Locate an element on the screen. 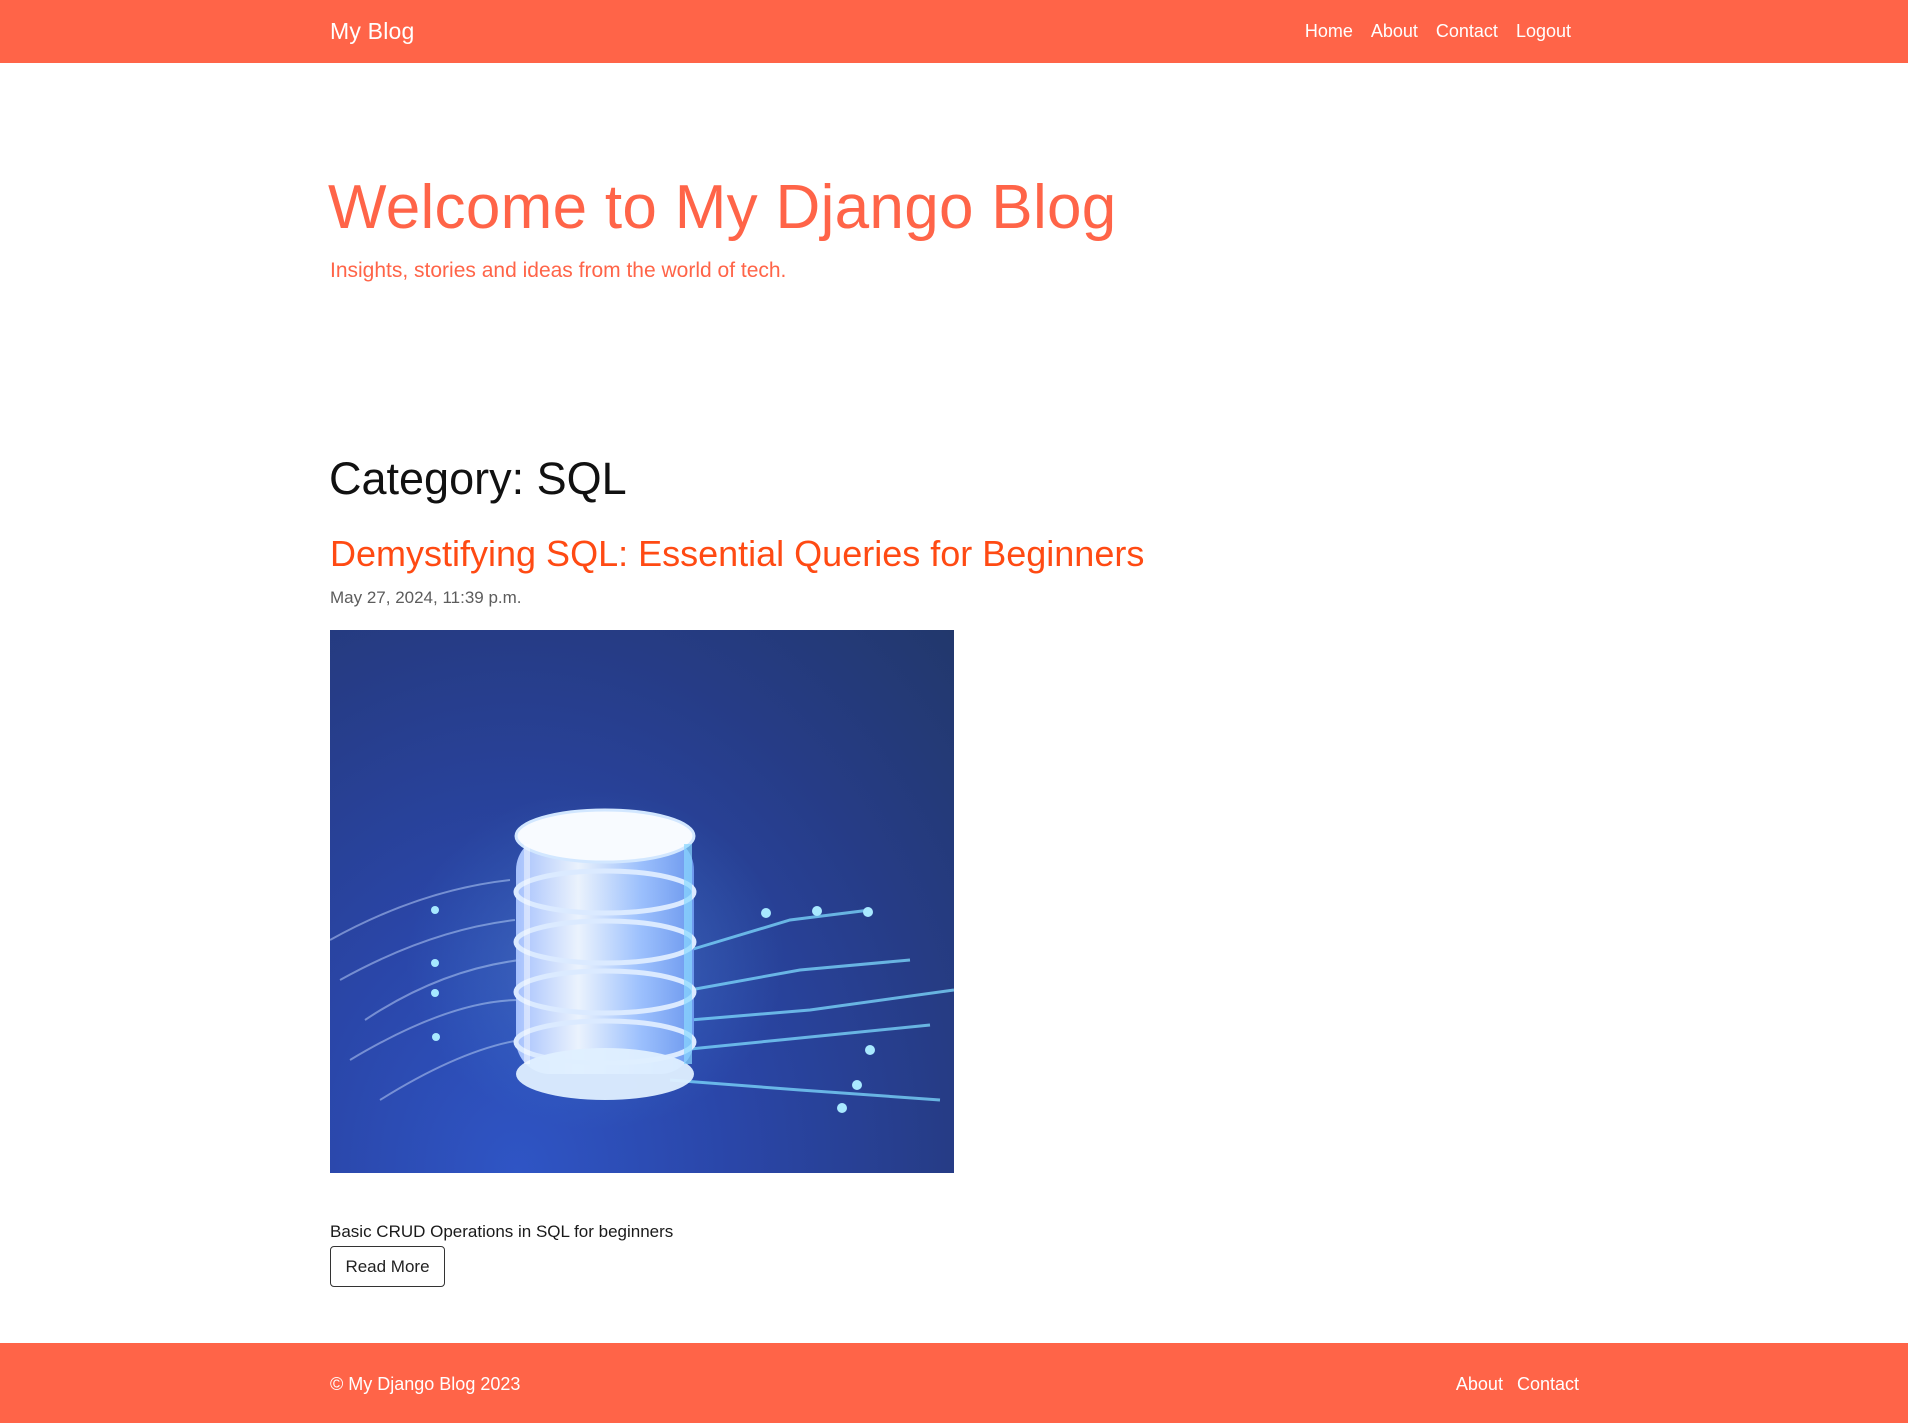  footer-copyright: © My Django Blog 2023 is located at coordinates (425, 1384).